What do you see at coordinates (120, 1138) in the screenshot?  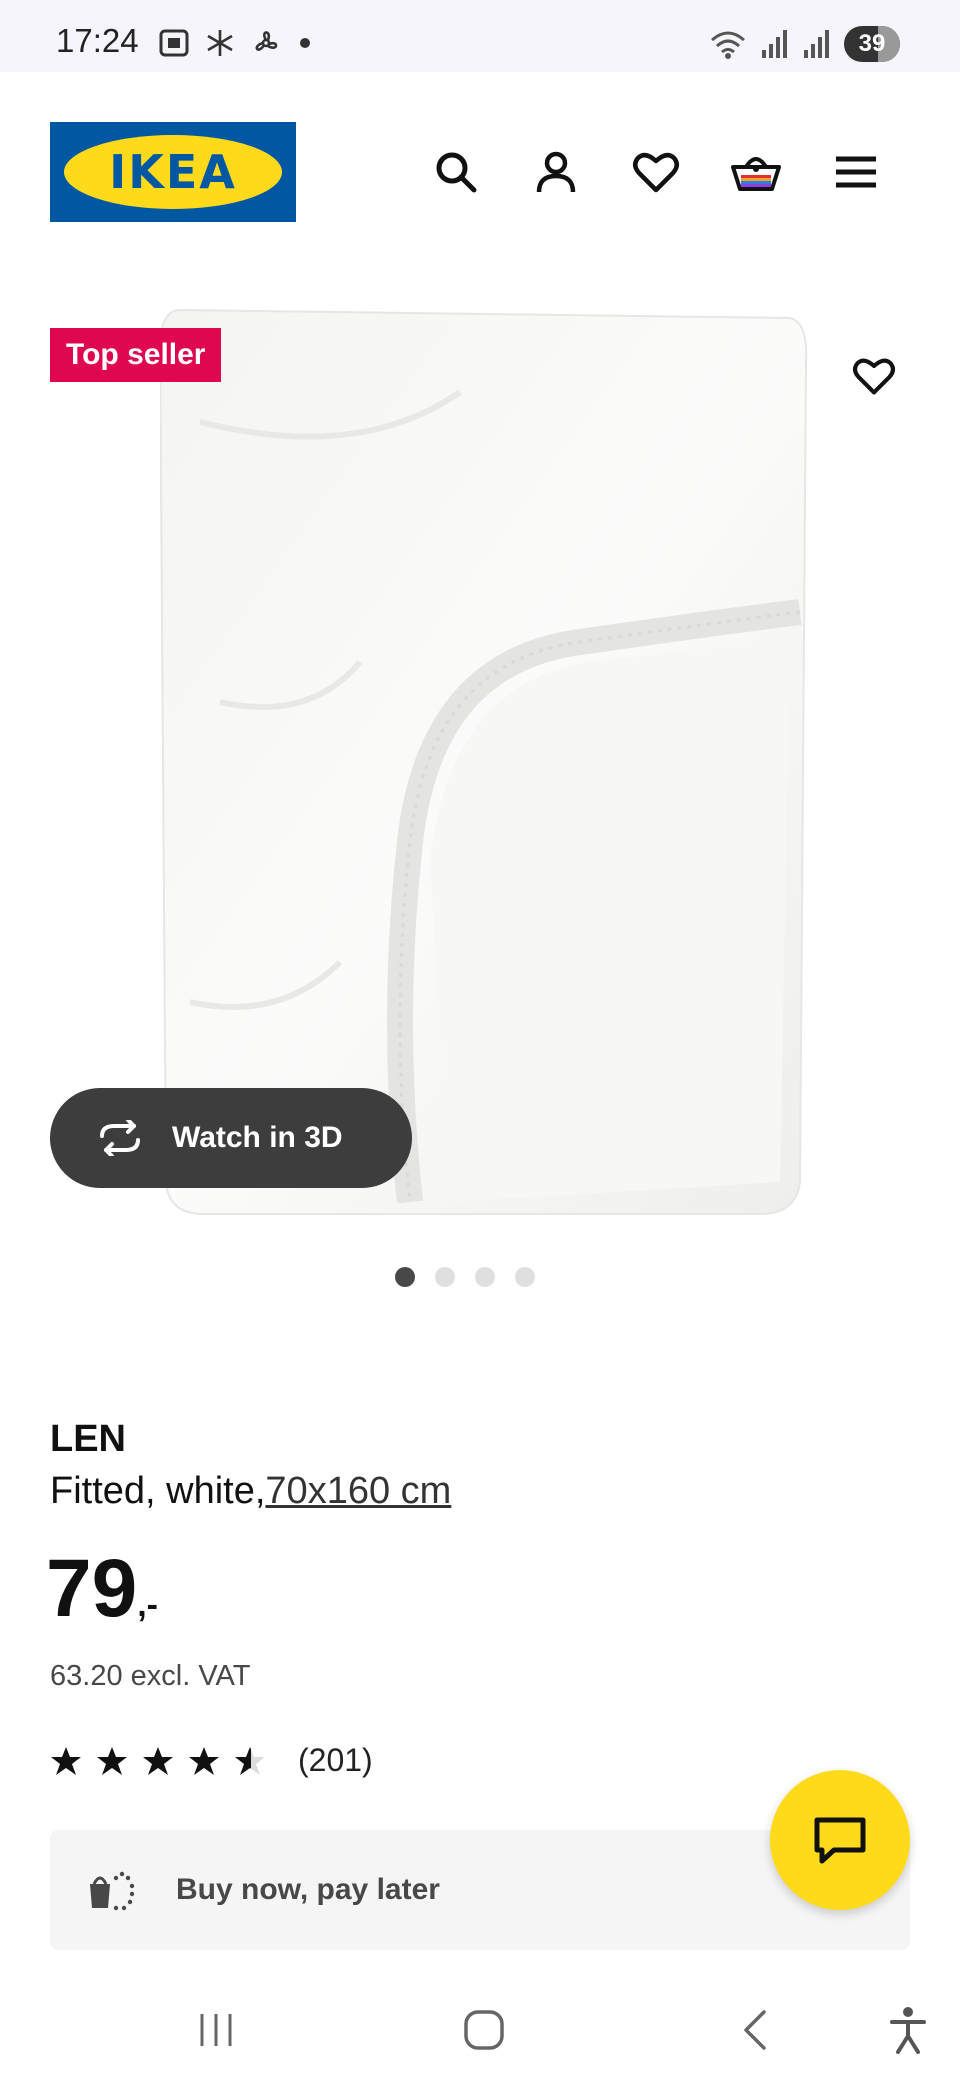 I see `rotate-3d-icon` at bounding box center [120, 1138].